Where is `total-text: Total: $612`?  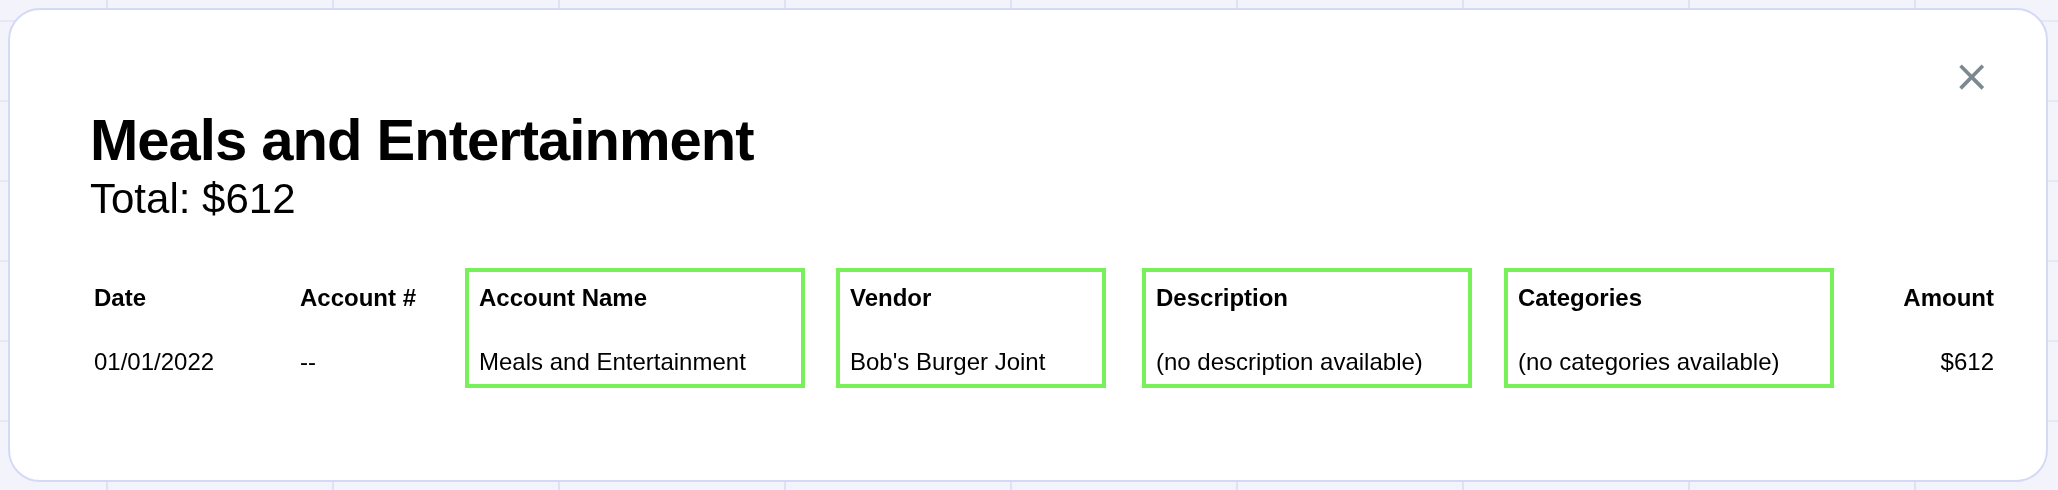 total-text: Total: $612 is located at coordinates (193, 199).